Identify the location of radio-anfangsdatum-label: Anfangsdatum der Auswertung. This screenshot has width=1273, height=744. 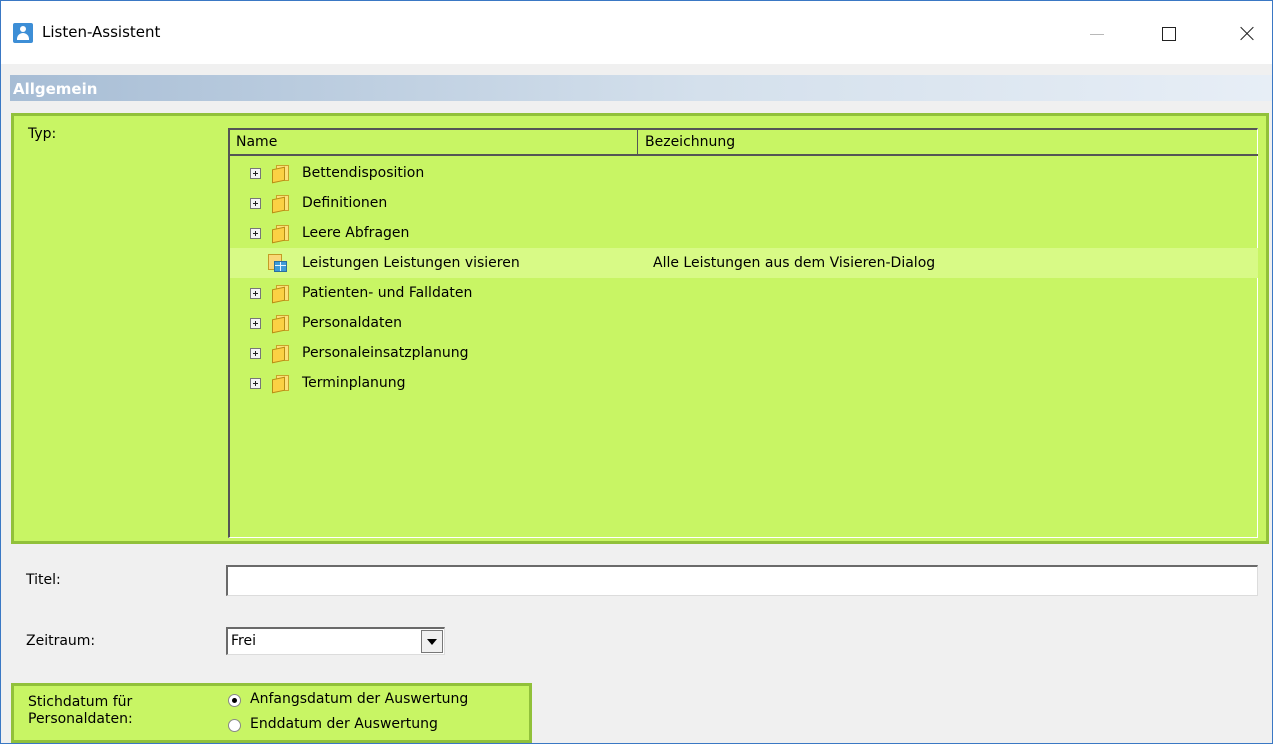
(359, 699).